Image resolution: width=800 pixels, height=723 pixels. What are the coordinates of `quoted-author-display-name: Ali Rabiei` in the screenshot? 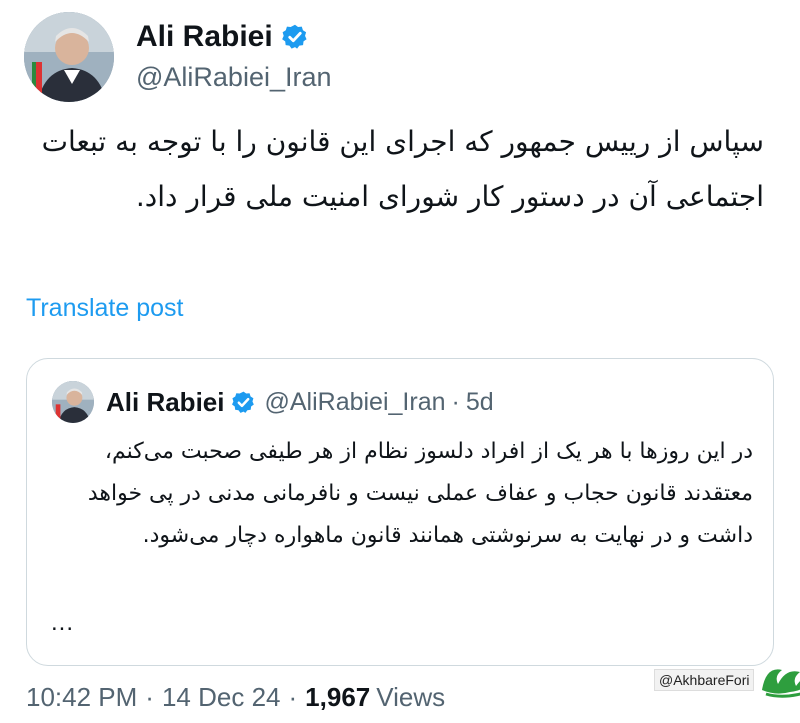 It's located at (165, 402).